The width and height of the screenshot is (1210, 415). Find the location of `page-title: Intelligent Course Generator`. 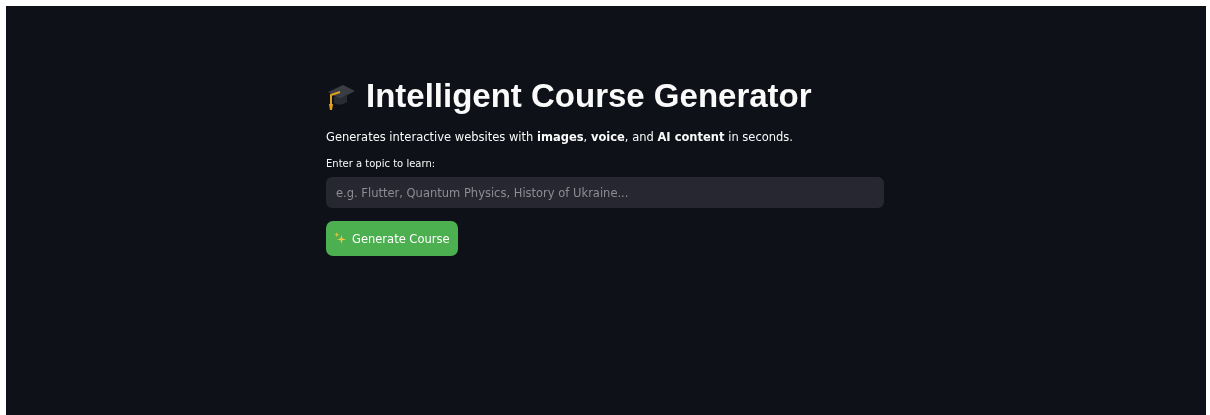

page-title: Intelligent Course Generator is located at coordinates (589, 96).